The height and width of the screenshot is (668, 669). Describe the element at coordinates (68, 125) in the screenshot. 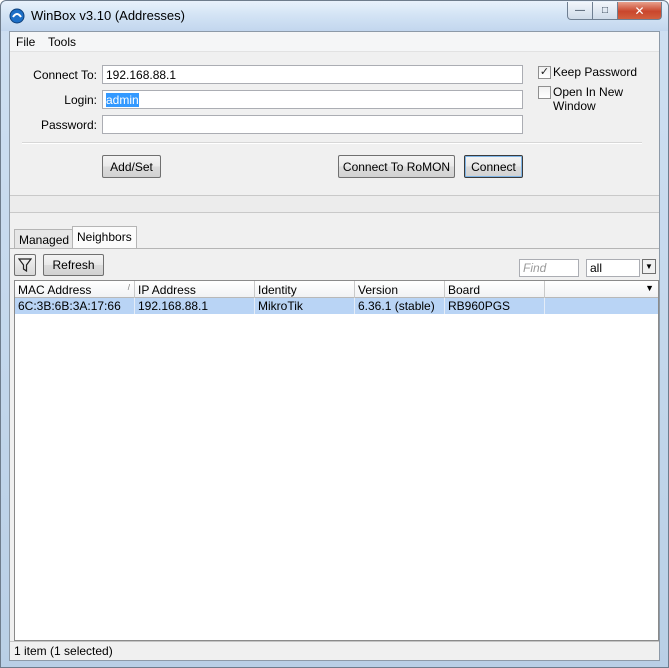

I see `password-label: Password:` at that location.